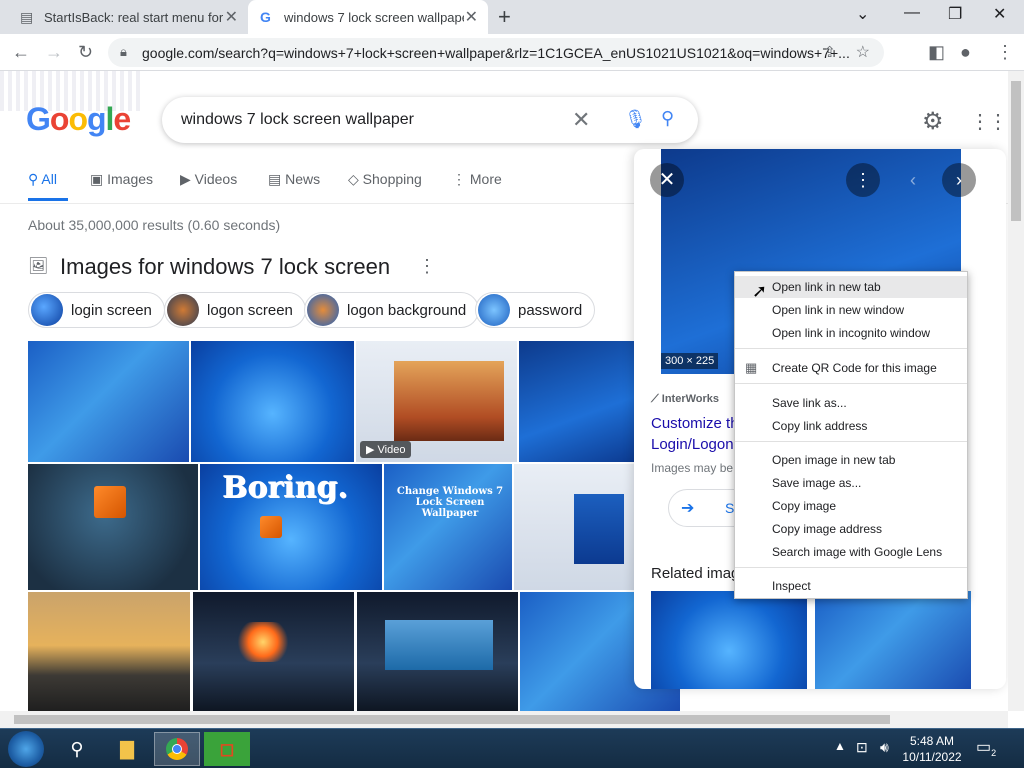 The image size is (1024, 779). I want to click on close-window-button: ✕, so click(999, 14).